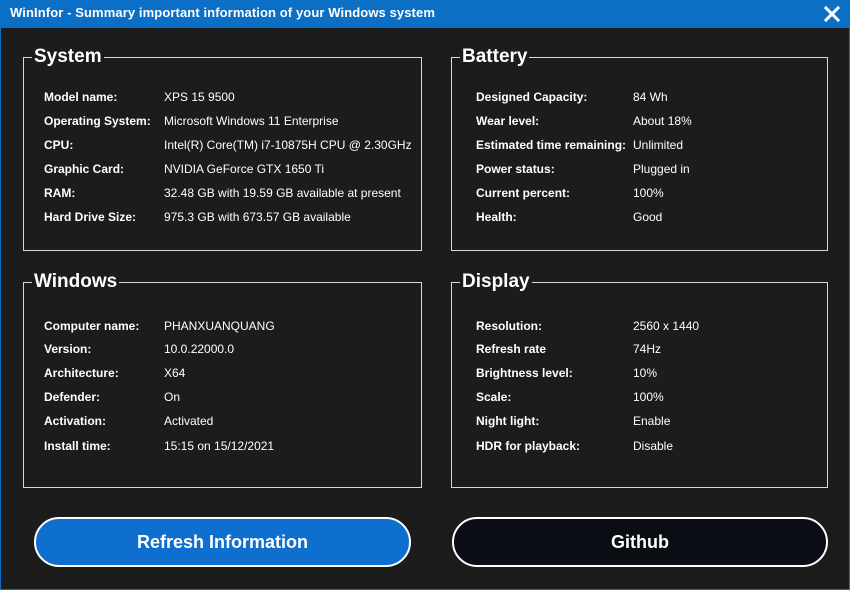 The height and width of the screenshot is (590, 850). Describe the element at coordinates (72, 397) in the screenshot. I see `windows-label-defender: Defender:` at that location.